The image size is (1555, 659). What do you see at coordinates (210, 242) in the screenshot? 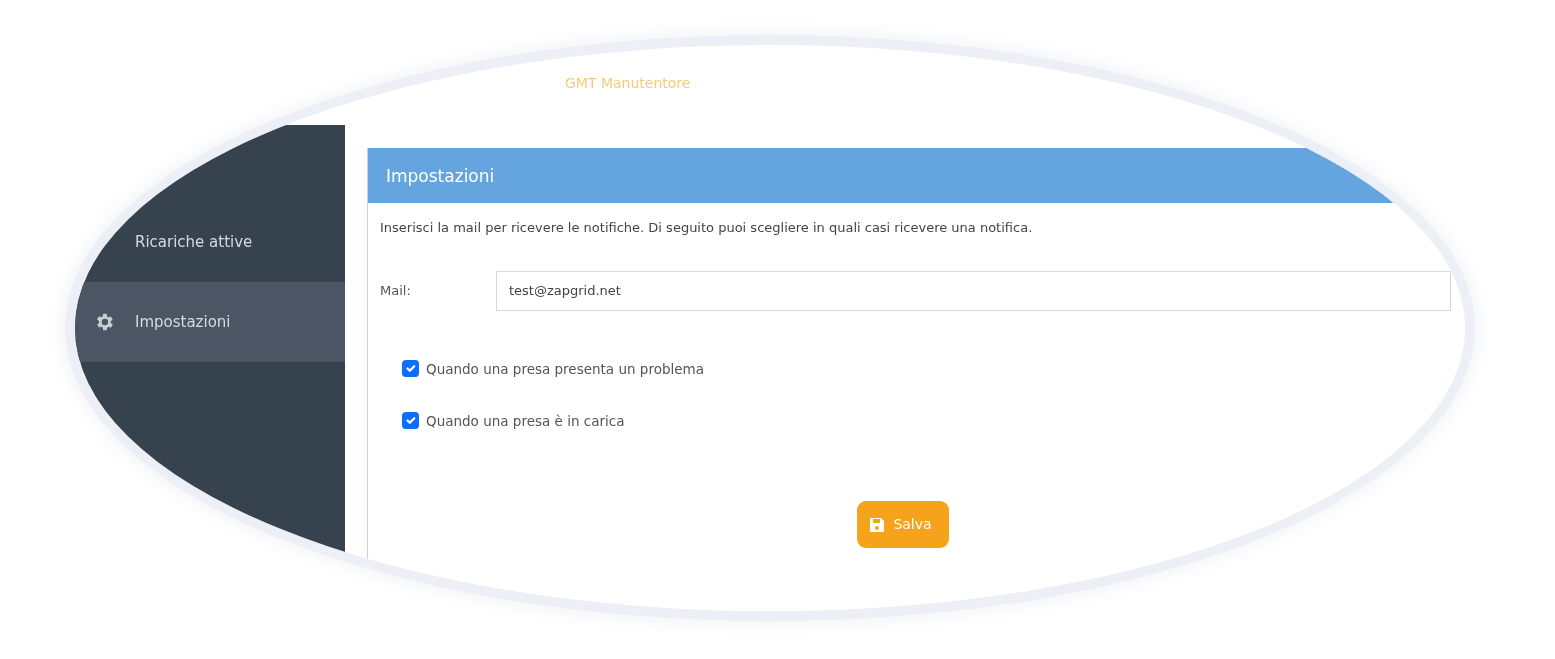
I see `sidebar-item: Ricariche attive` at bounding box center [210, 242].